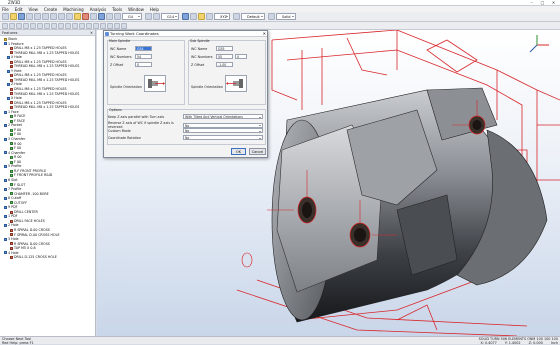  What do you see at coordinates (103, 25) in the screenshot?
I see `chamfer-tool-icon` at bounding box center [103, 25].